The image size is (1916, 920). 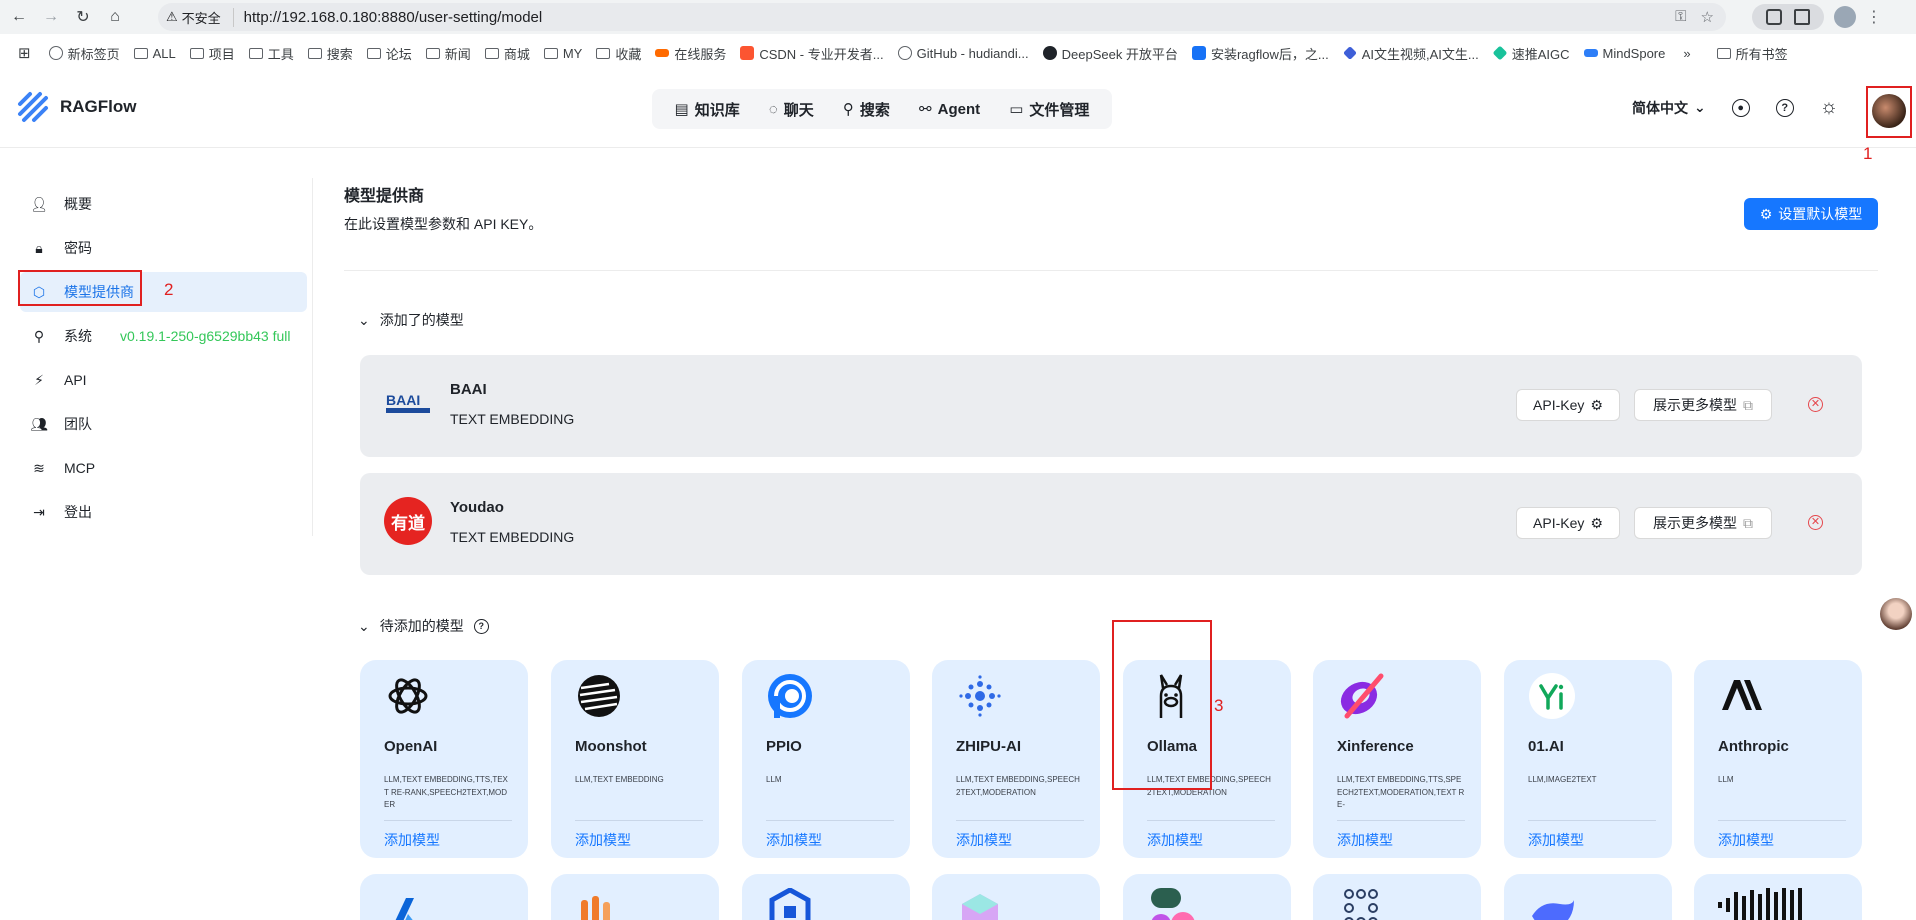 What do you see at coordinates (1590, 53) in the screenshot?
I see `mindspore-icon` at bounding box center [1590, 53].